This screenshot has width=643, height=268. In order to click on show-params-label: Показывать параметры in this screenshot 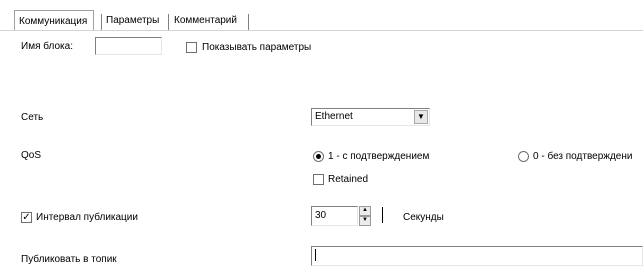, I will do `click(257, 47)`.